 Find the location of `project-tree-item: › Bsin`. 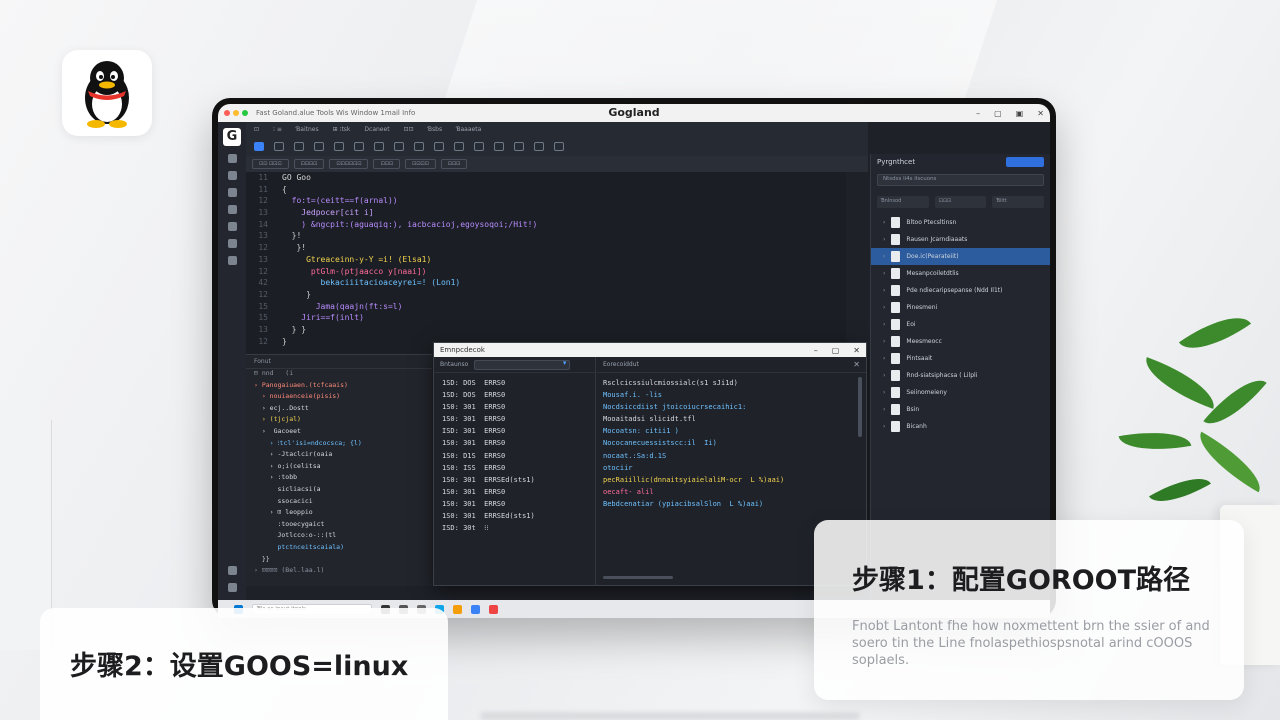

project-tree-item: › Bsin is located at coordinates (960, 409).